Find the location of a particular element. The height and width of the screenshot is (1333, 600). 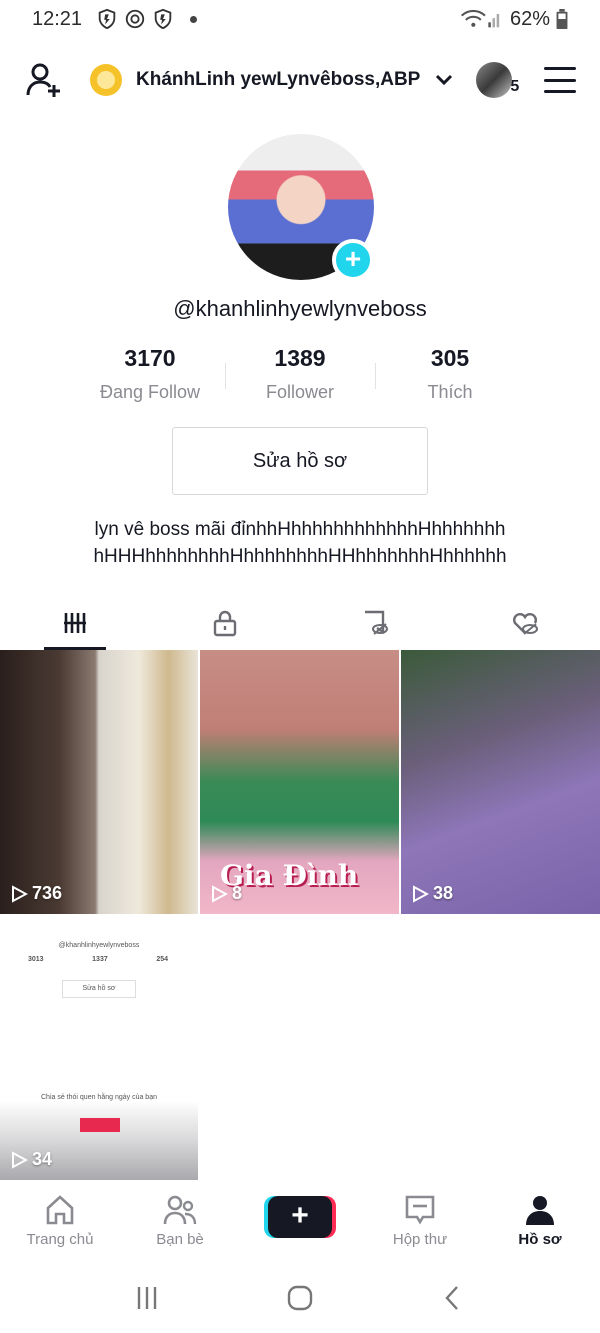

tab-saved is located at coordinates (375, 622).